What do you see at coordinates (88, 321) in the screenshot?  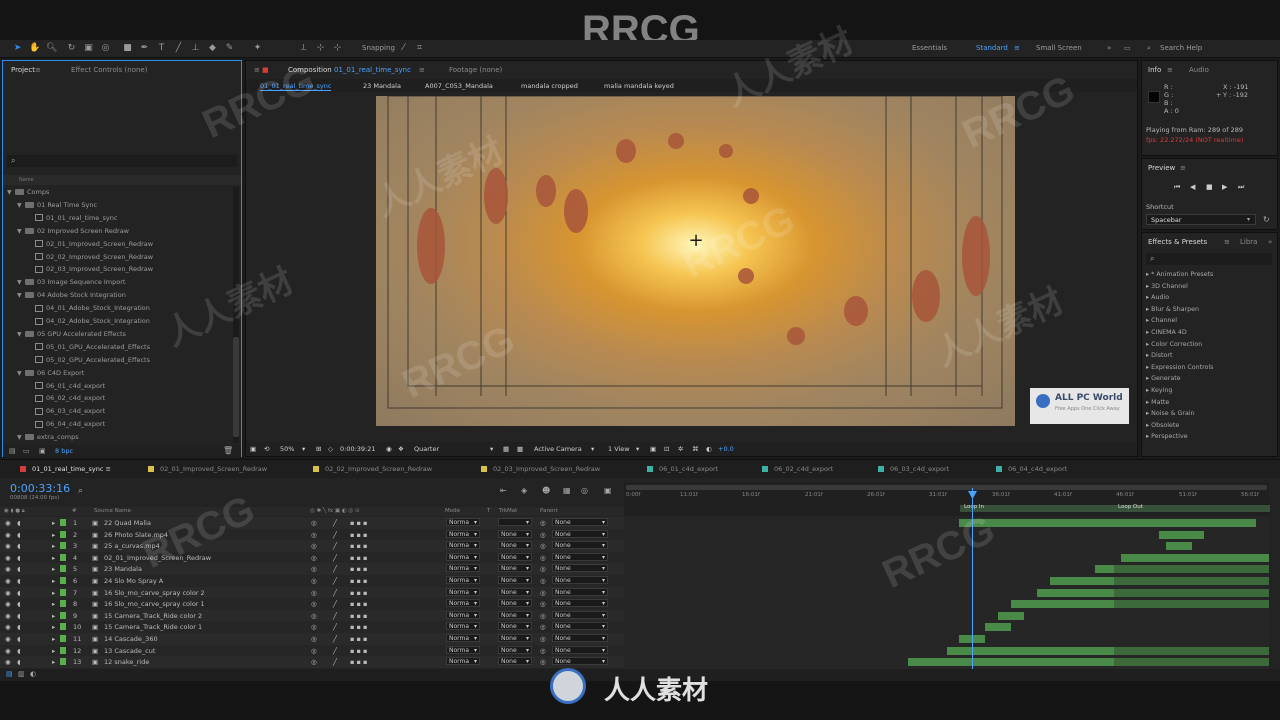 I see `project-comp-item: 04_02_Adobe_Stock_Integration` at bounding box center [88, 321].